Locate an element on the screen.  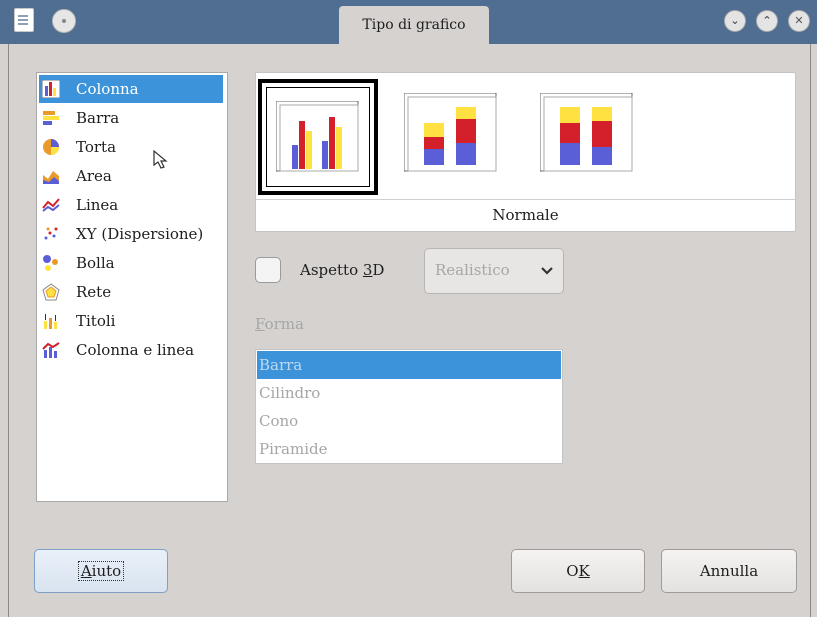
chart-type-item-linea: Linea is located at coordinates (131, 205).